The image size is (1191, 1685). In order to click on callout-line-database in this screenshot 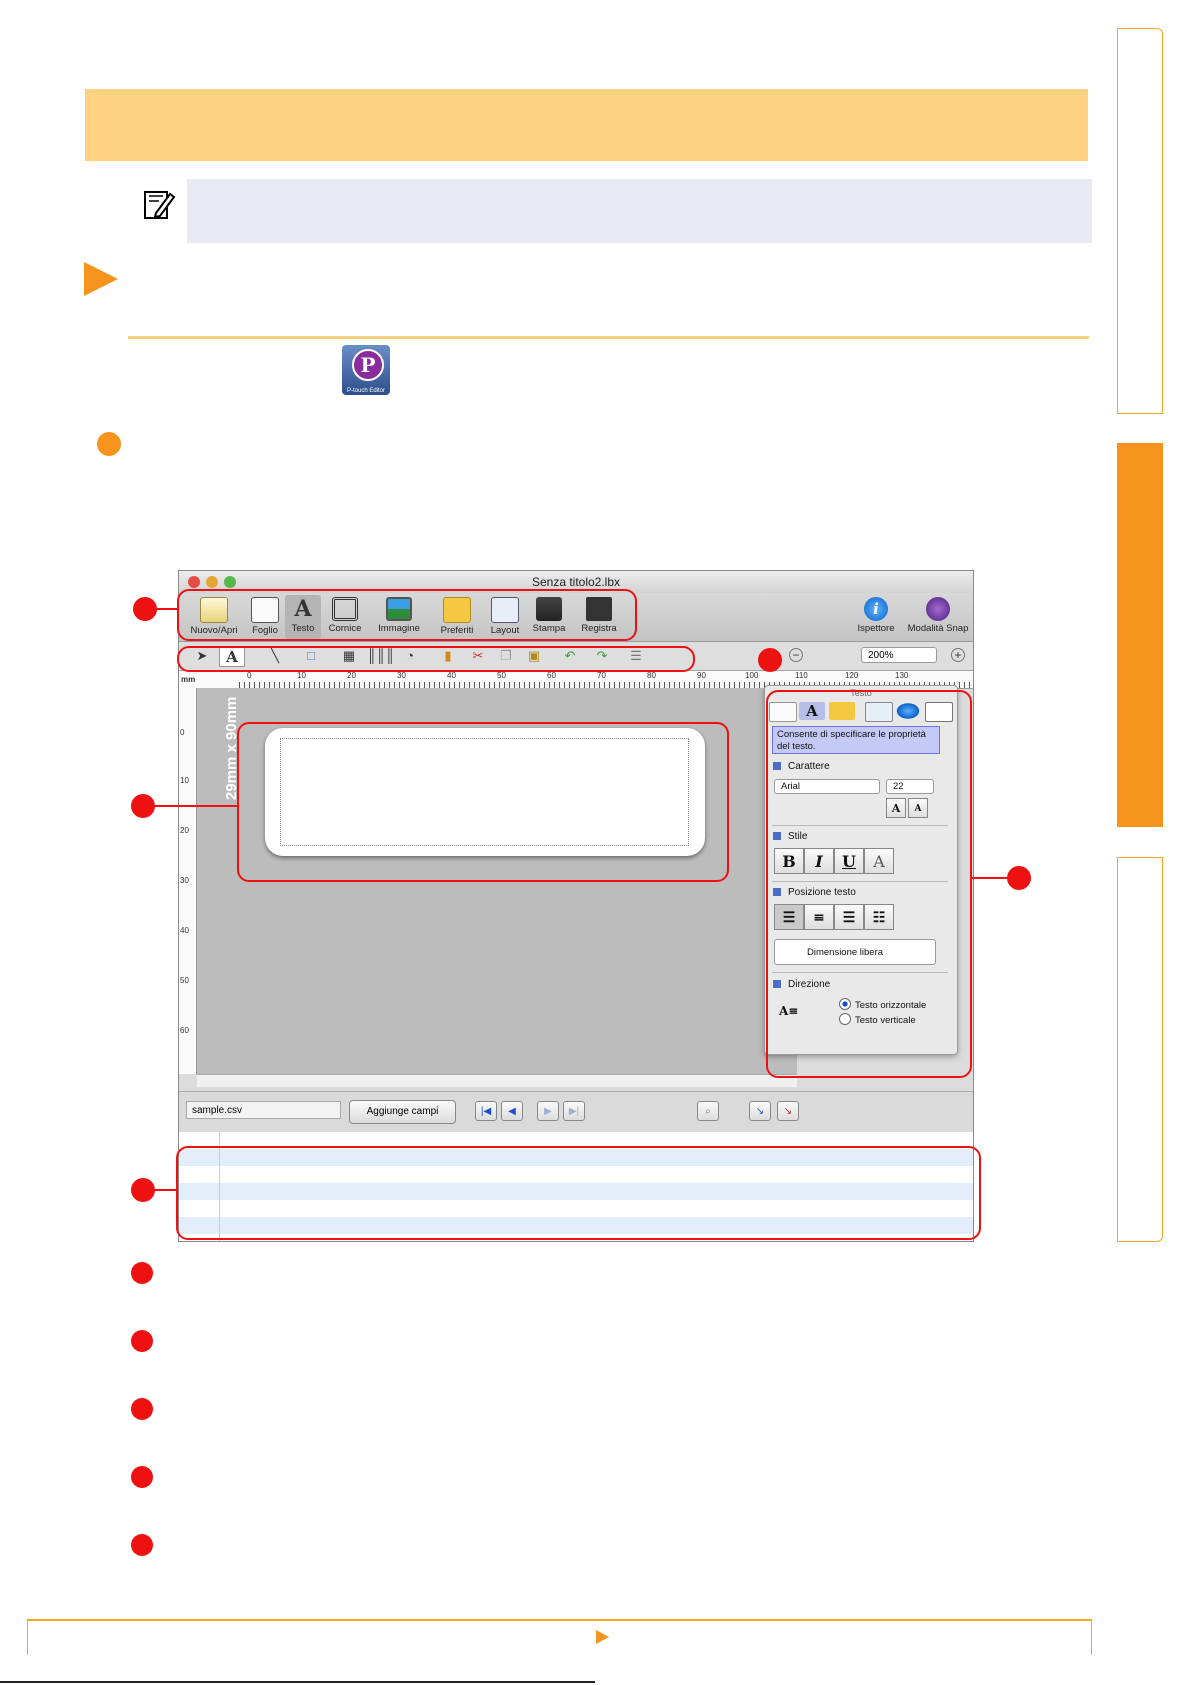, I will do `click(165, 1190)`.